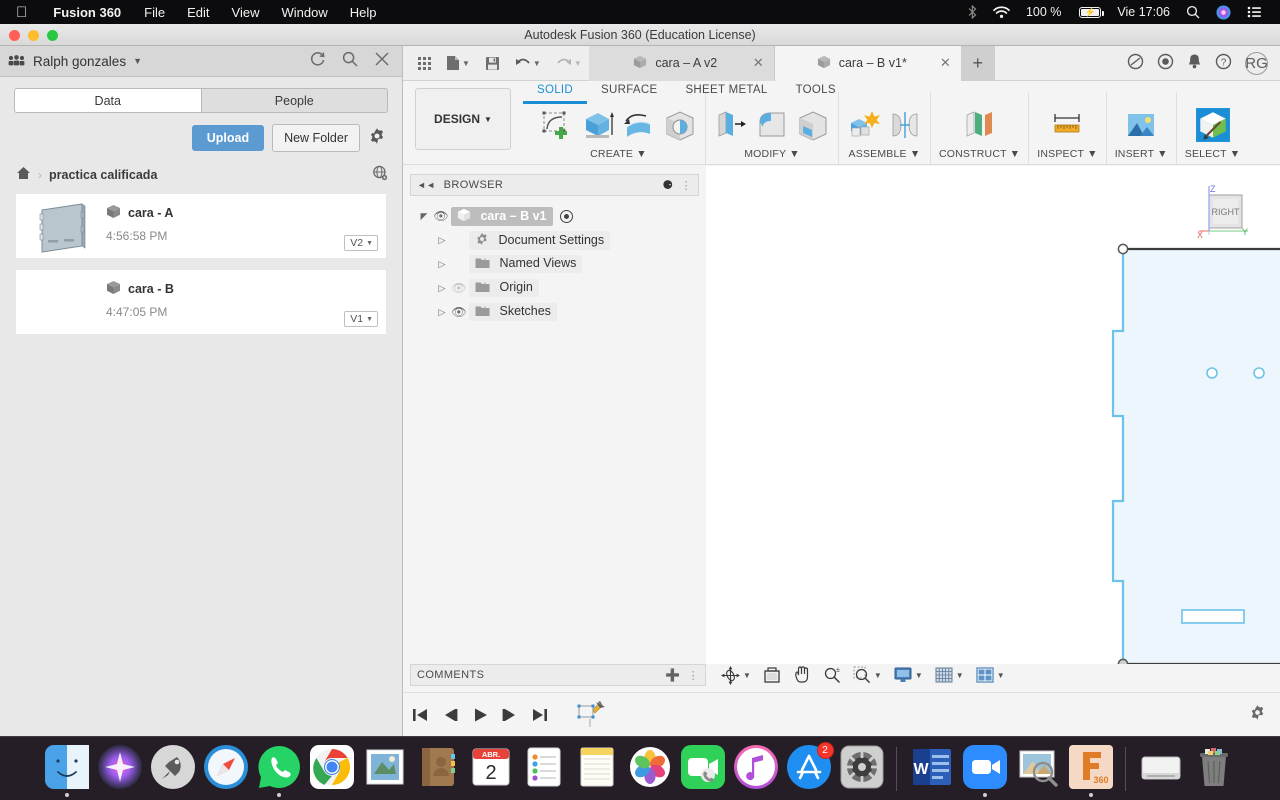 The image size is (1280, 800). What do you see at coordinates (731, 126) in the screenshot?
I see `press-pull-icon` at bounding box center [731, 126].